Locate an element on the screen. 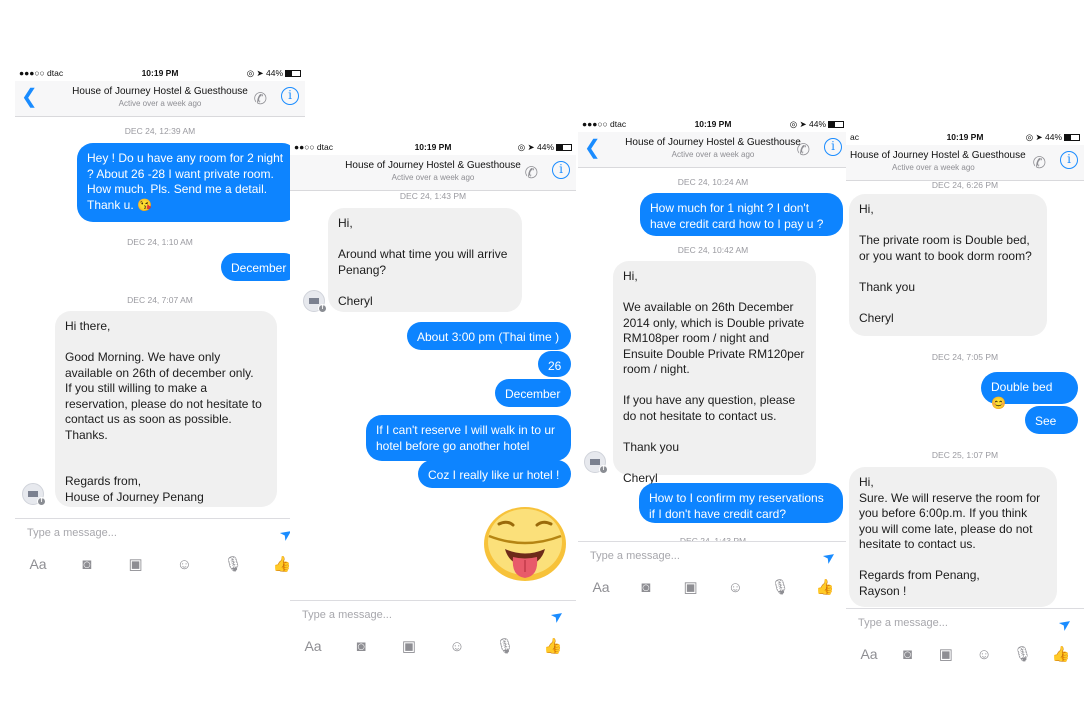 This screenshot has height=723, width=1084. outgoing-message: Coz I really like ur hotel ! is located at coordinates (494, 474).